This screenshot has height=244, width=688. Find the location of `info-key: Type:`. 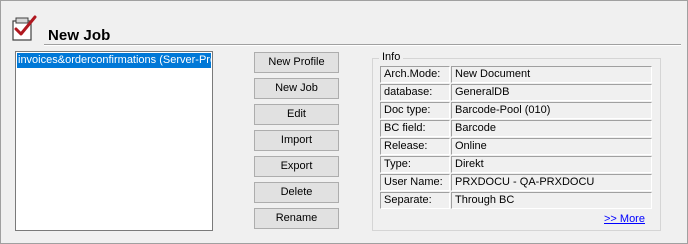

info-key: Type: is located at coordinates (415, 164).